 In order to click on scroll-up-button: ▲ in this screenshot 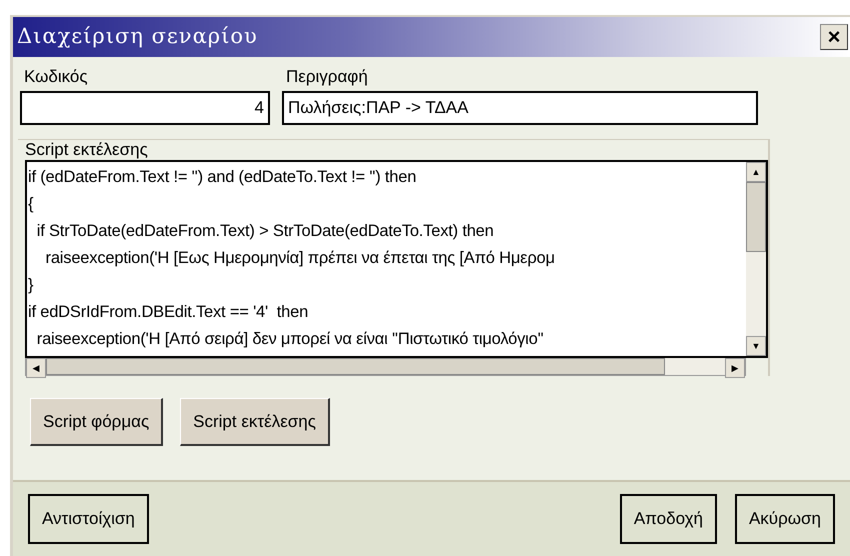, I will do `click(756, 172)`.